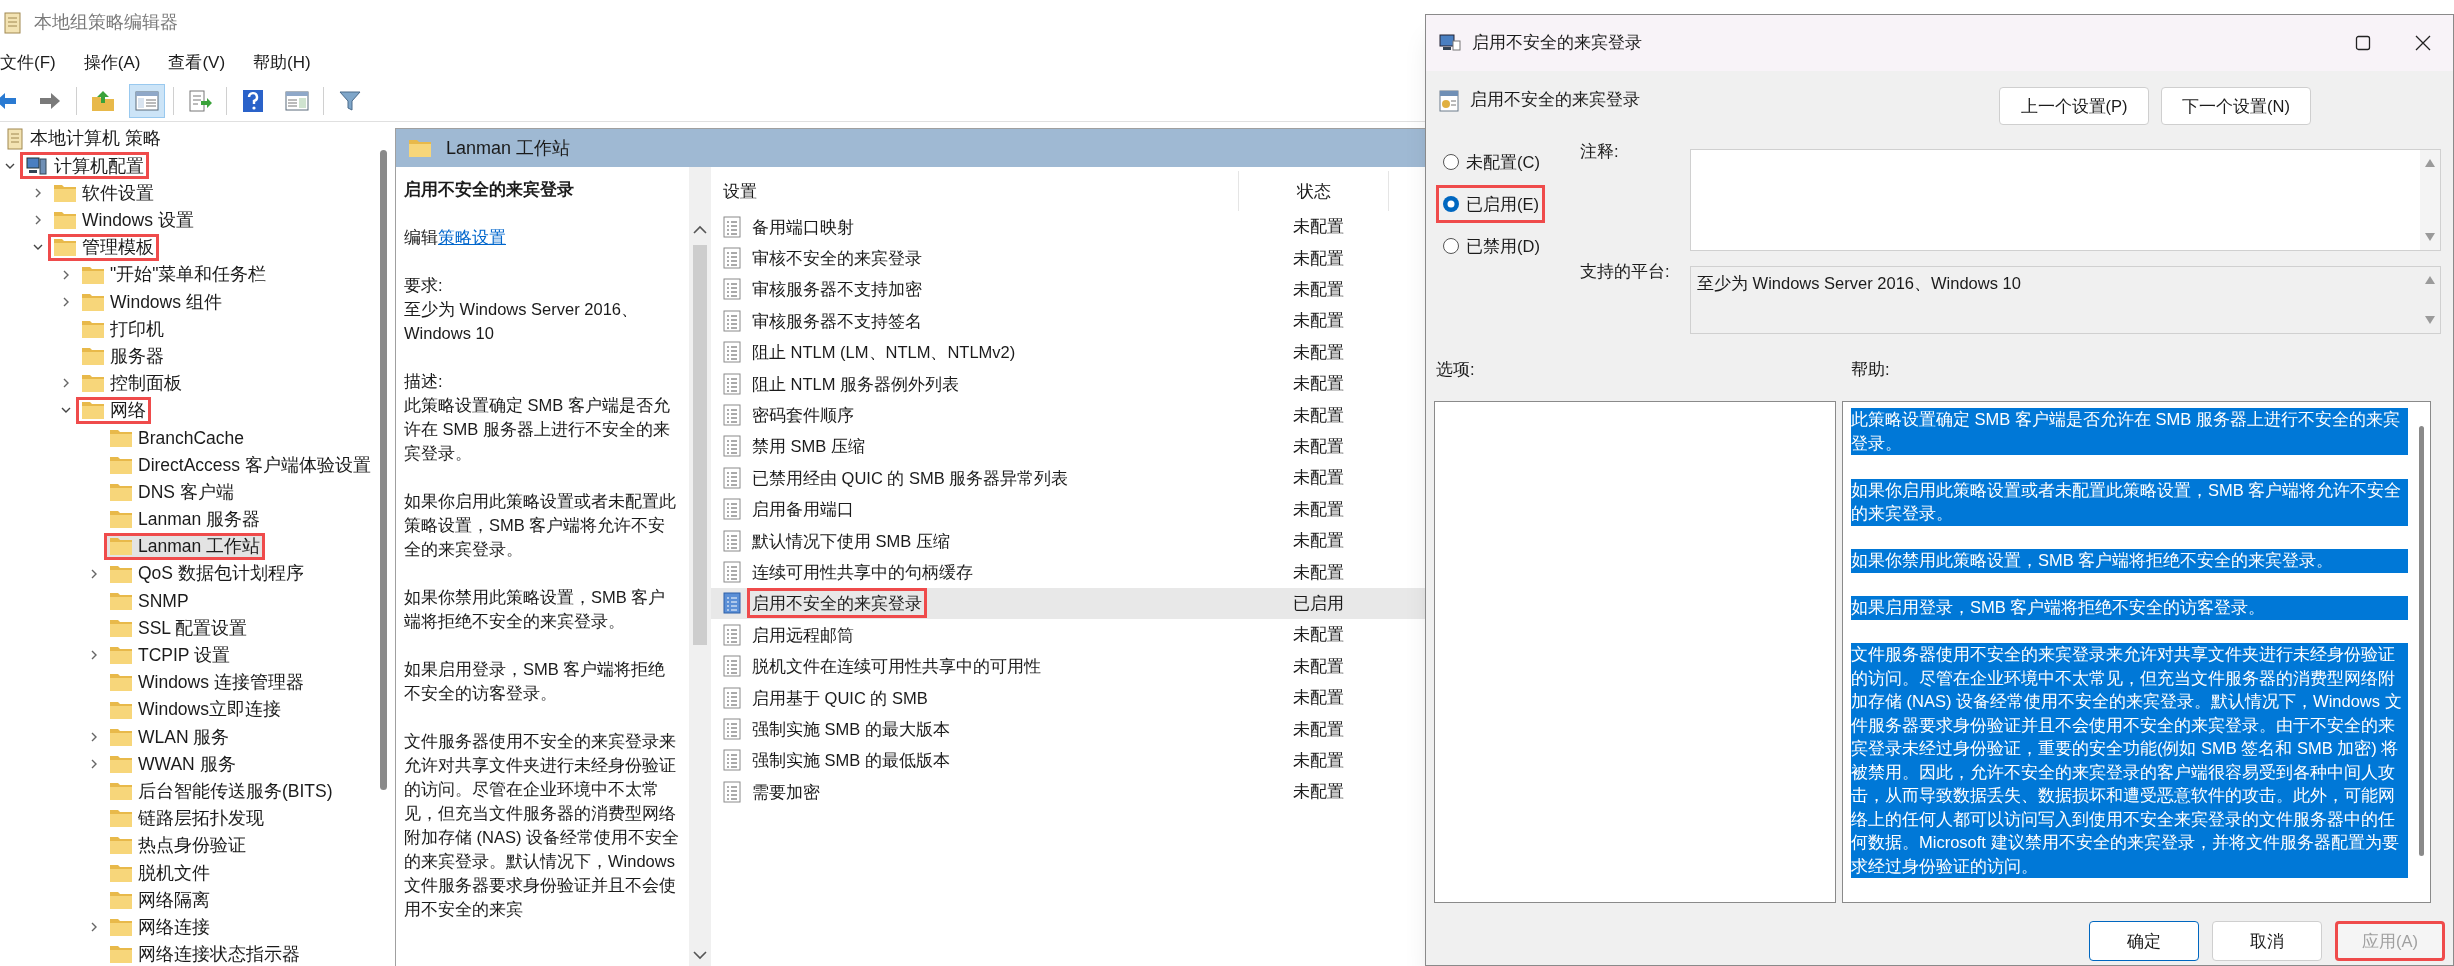 The height and width of the screenshot is (966, 2454). I want to click on tree-item: 计算机配置, so click(84, 166).